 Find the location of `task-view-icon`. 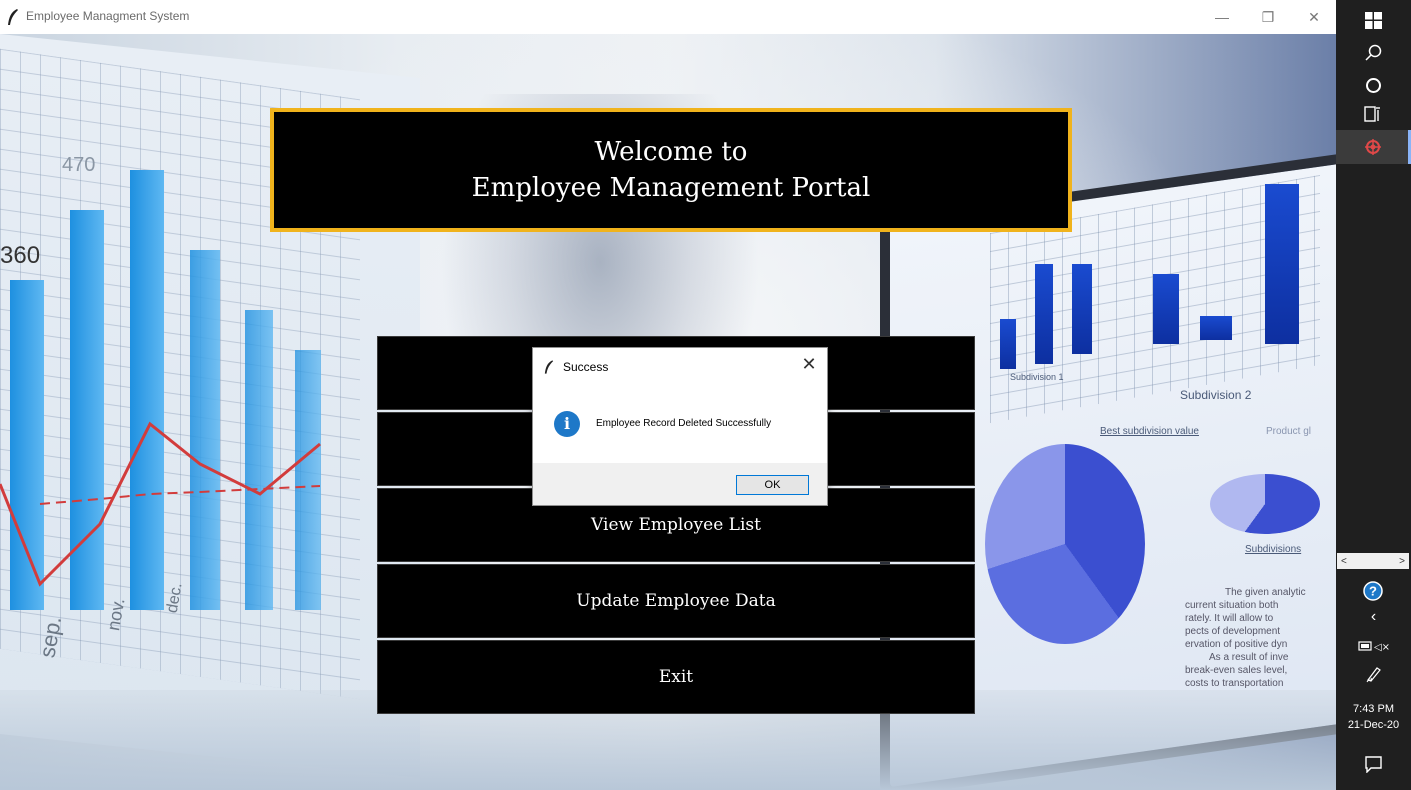

task-view-icon is located at coordinates (1373, 114).